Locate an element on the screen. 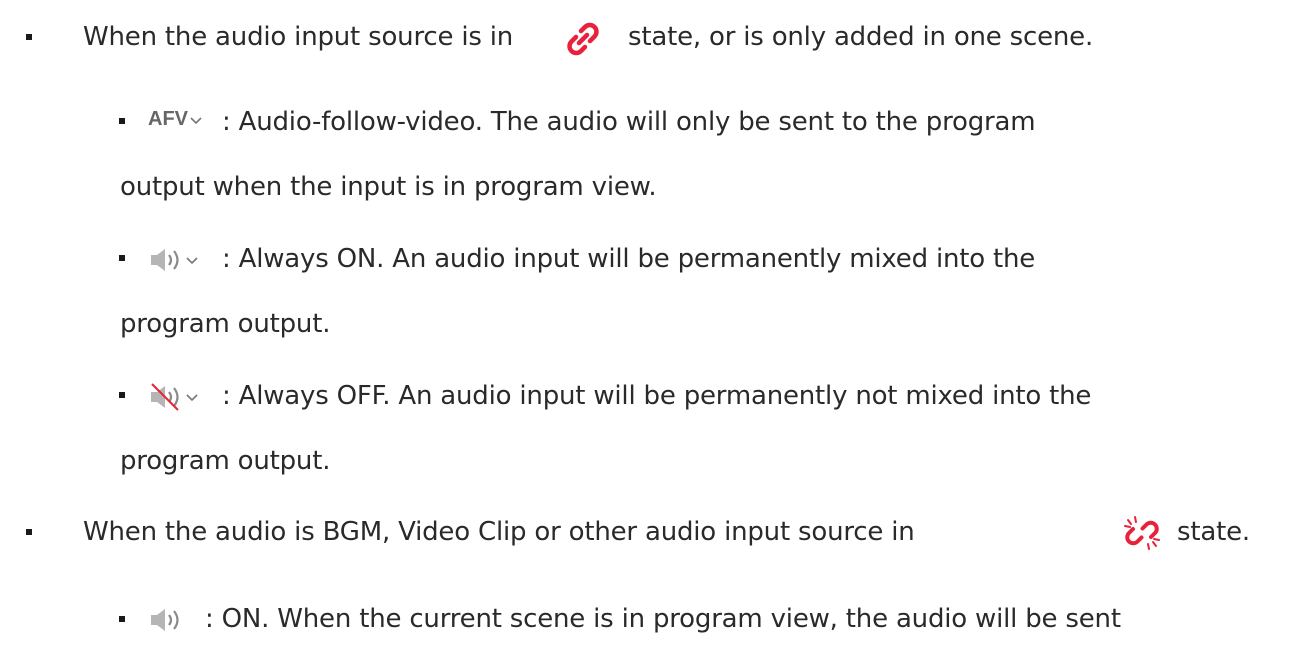 The width and height of the screenshot is (1306, 651). unlinked-chain-icon is located at coordinates (1142, 533).